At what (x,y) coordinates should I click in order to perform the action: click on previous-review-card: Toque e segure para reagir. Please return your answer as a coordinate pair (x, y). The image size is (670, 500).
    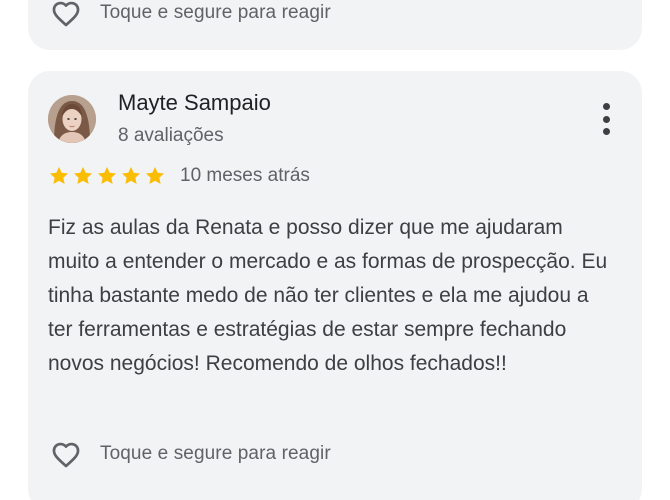
    Looking at the image, I should click on (335, 25).